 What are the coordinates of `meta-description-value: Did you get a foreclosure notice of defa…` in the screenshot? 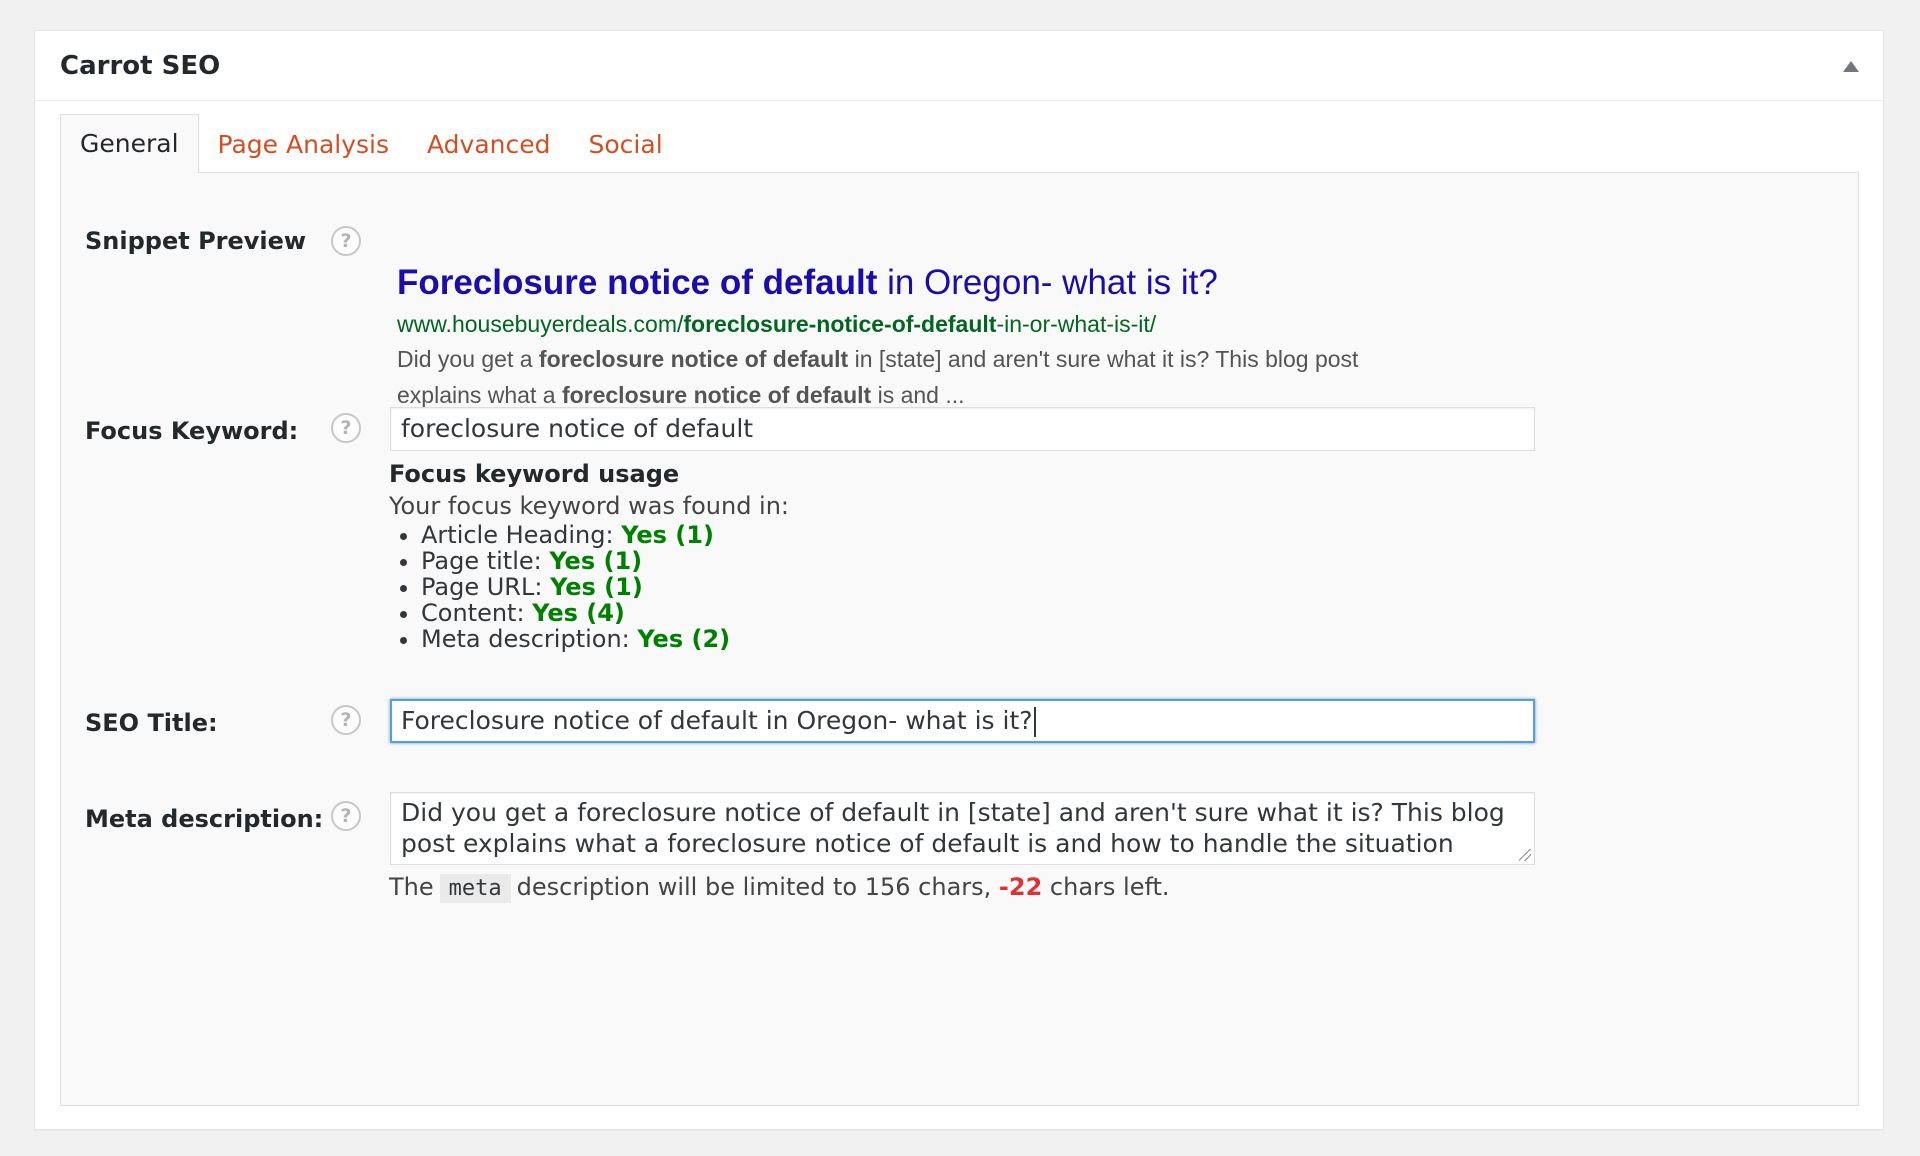 It's located at (953, 828).